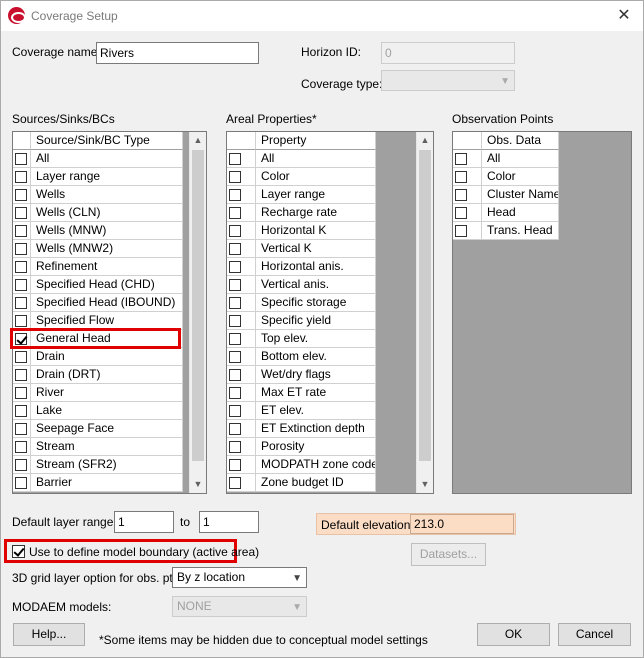 This screenshot has height=658, width=644. What do you see at coordinates (316, 231) in the screenshot?
I see `row-label: Horizontal K` at bounding box center [316, 231].